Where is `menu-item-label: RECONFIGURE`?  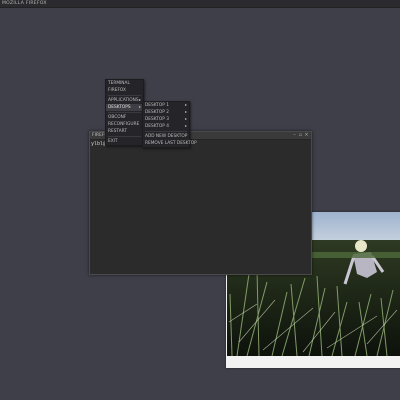
menu-item-label: RECONFIGURE is located at coordinates (124, 124).